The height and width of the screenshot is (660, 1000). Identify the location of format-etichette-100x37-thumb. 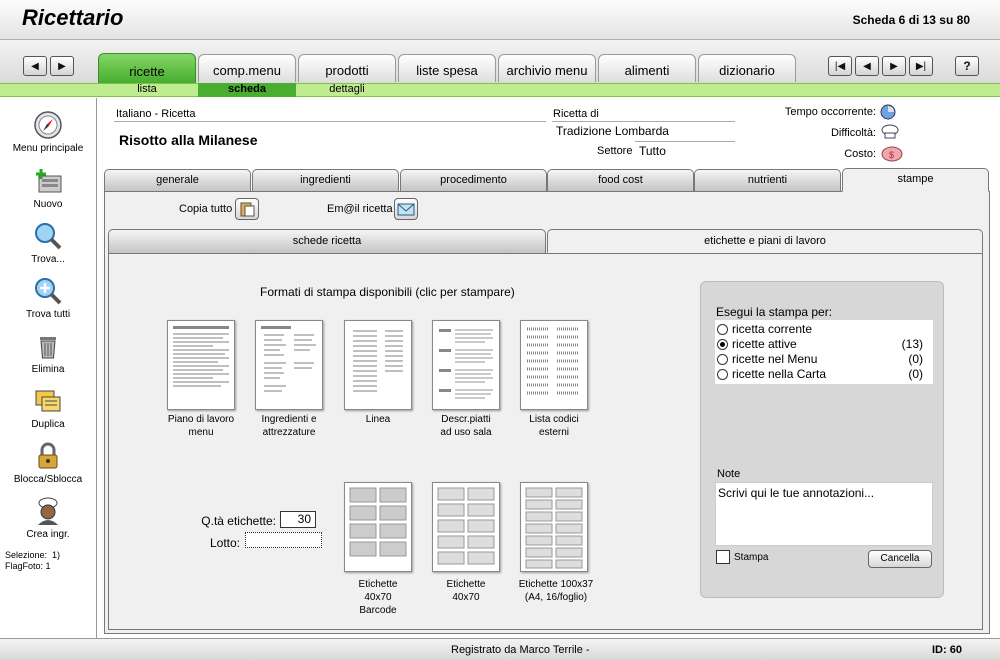
(554, 527).